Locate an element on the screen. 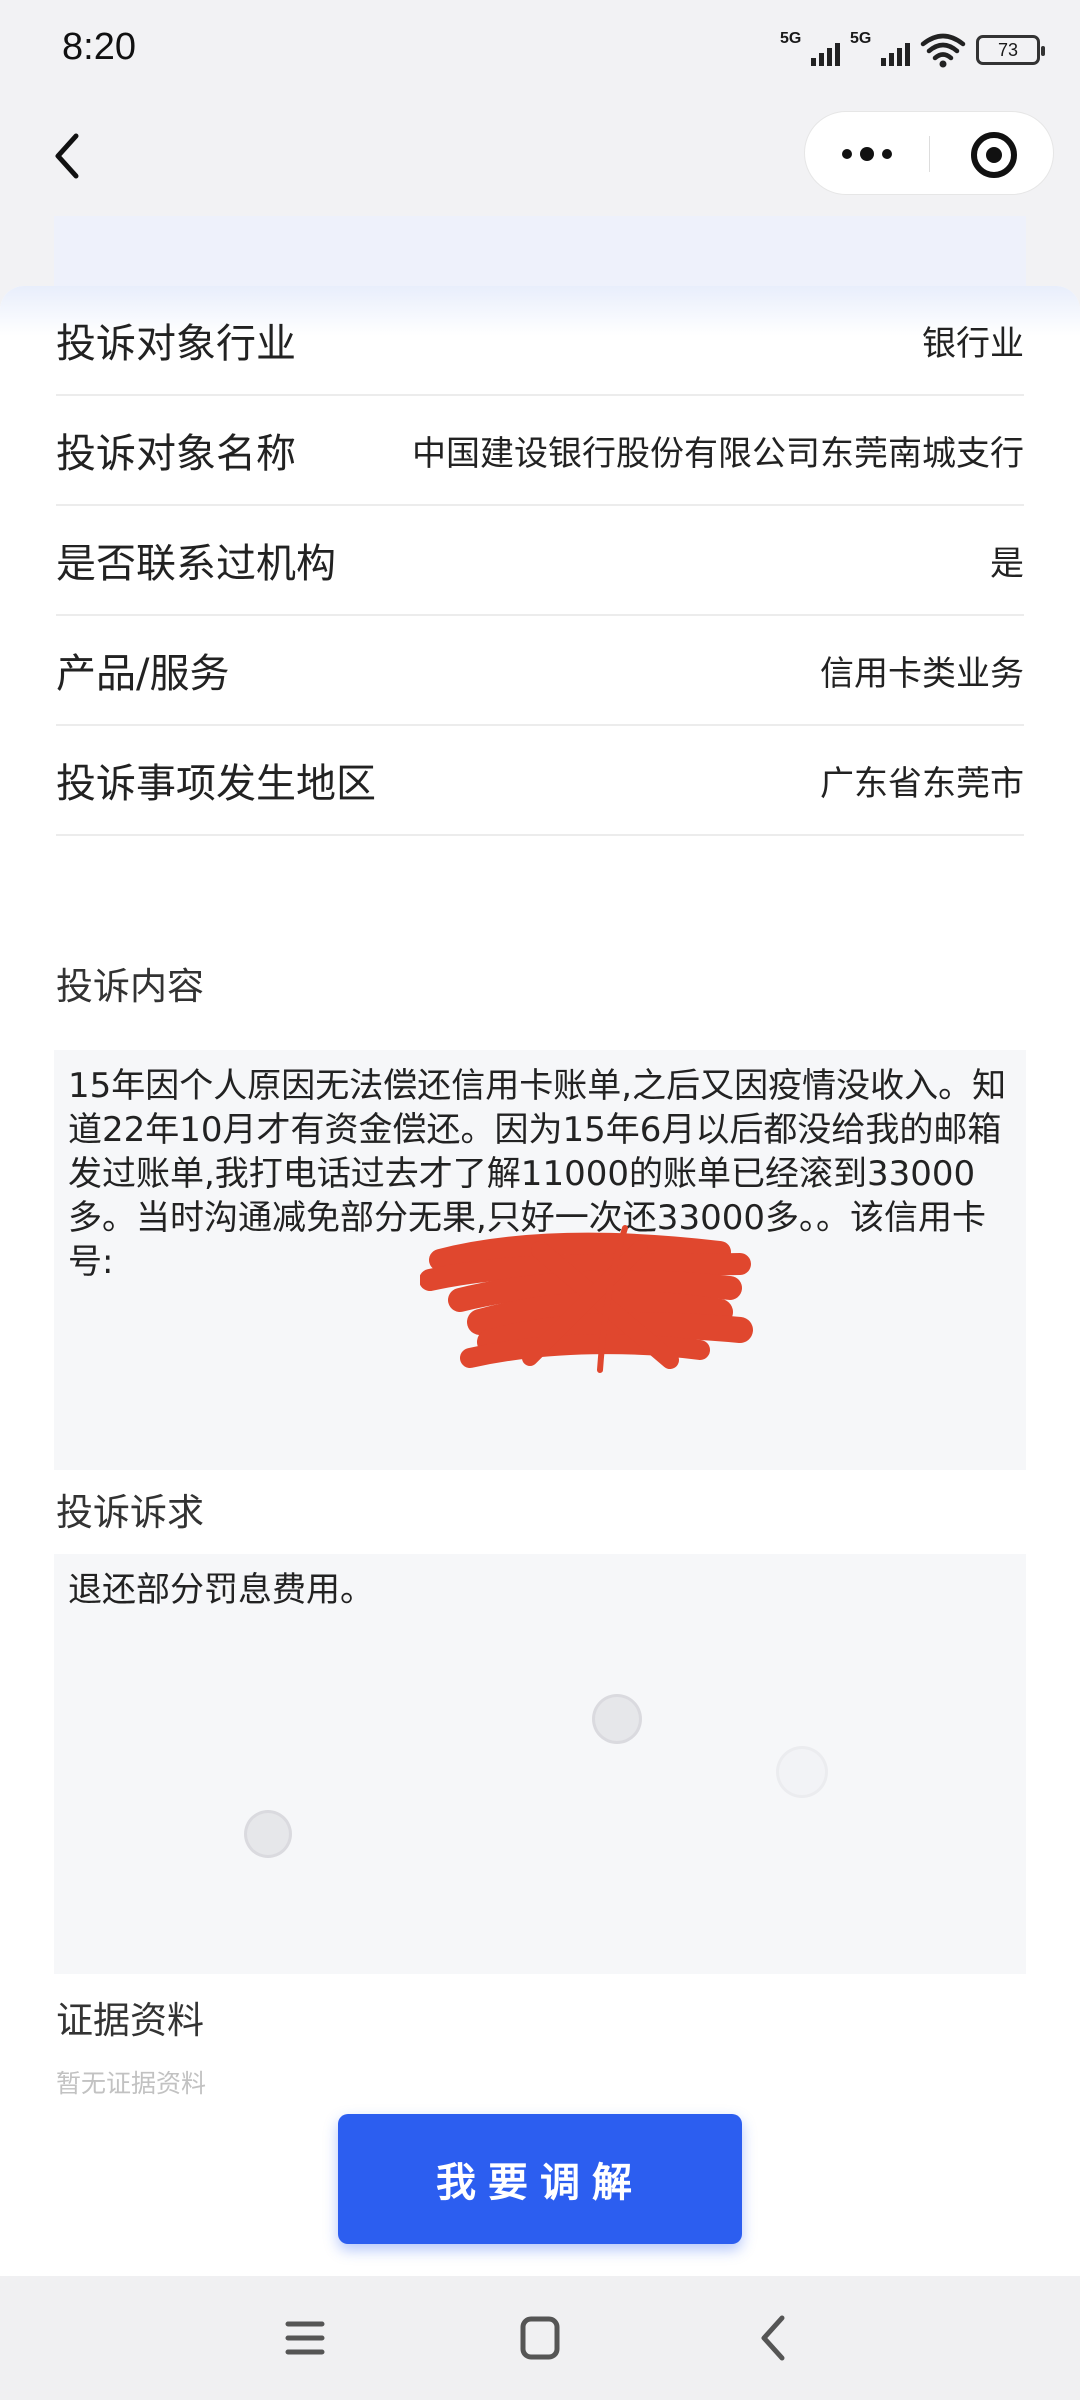  info-label: 投诉对象行业 is located at coordinates (176, 344).